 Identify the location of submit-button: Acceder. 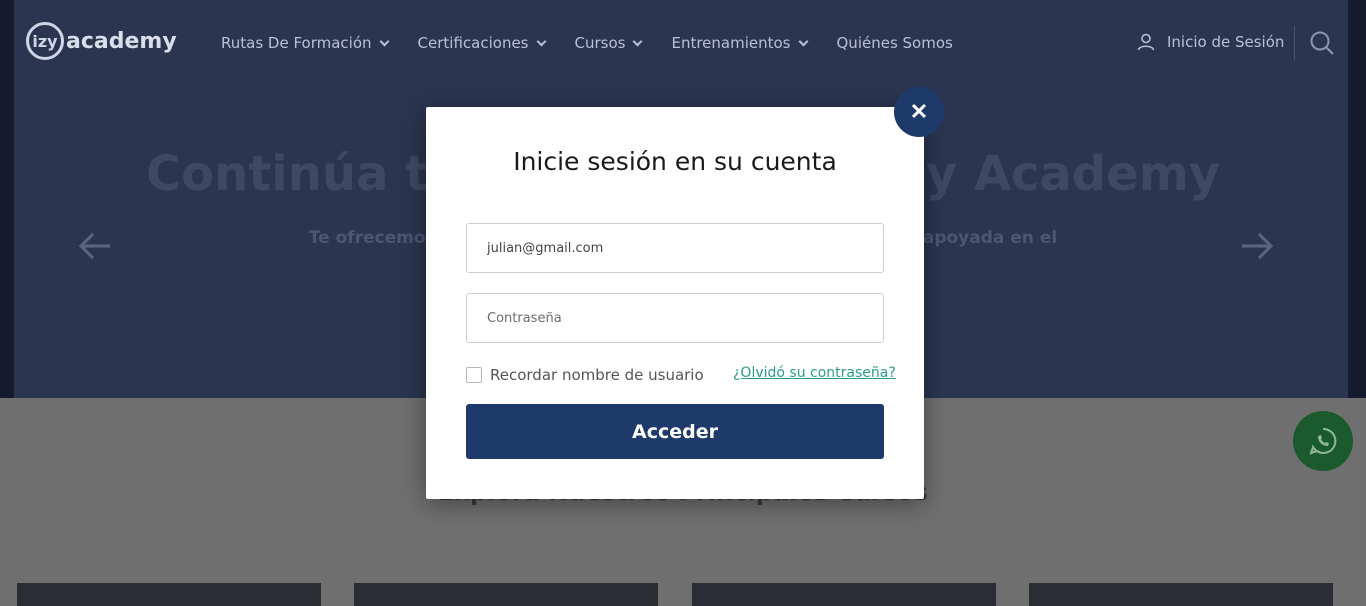
(675, 431).